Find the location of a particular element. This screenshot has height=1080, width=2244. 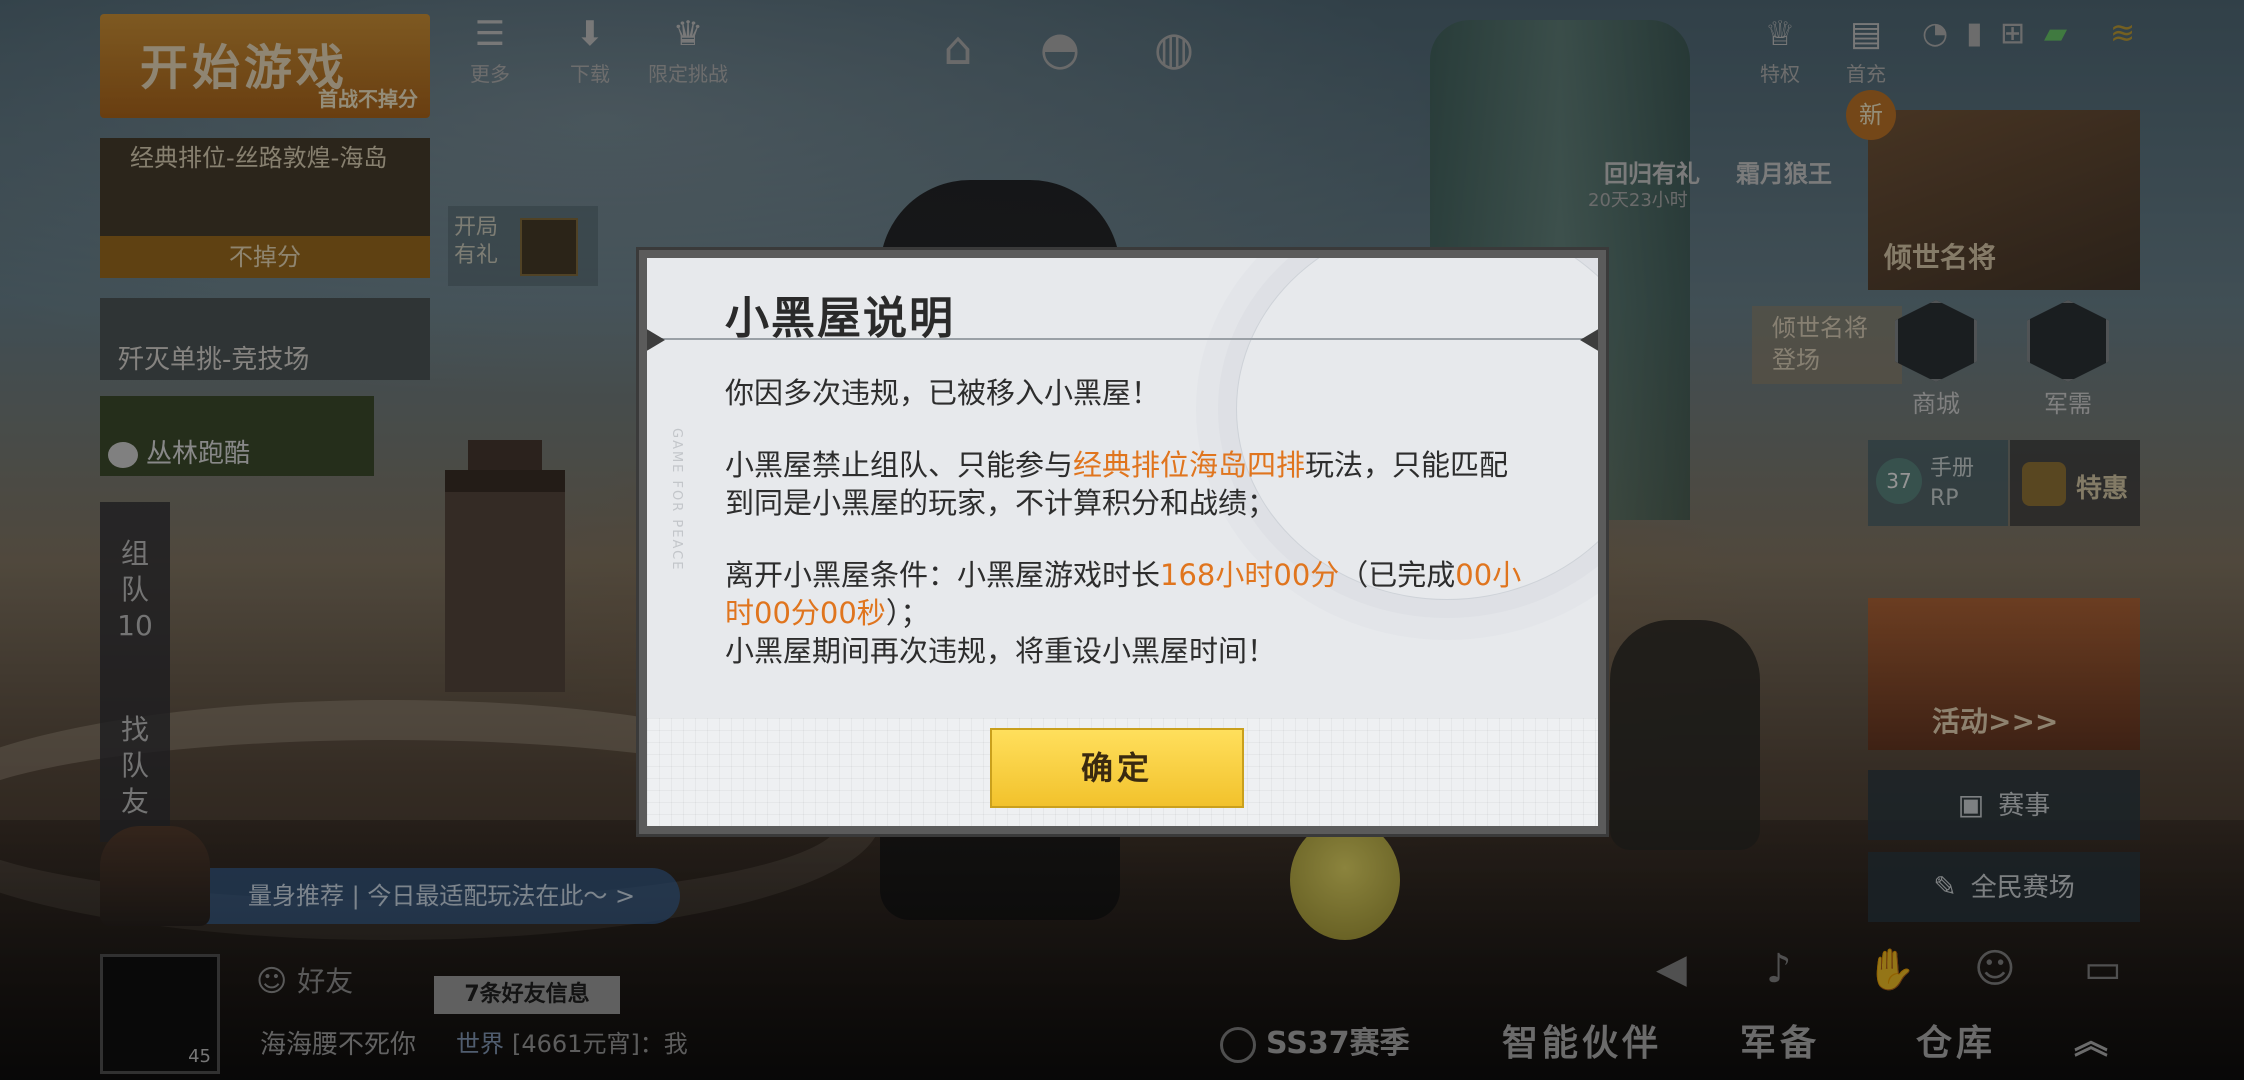

restriction-text-a: 小黑屋禁止组队、只能参与 is located at coordinates (899, 465).